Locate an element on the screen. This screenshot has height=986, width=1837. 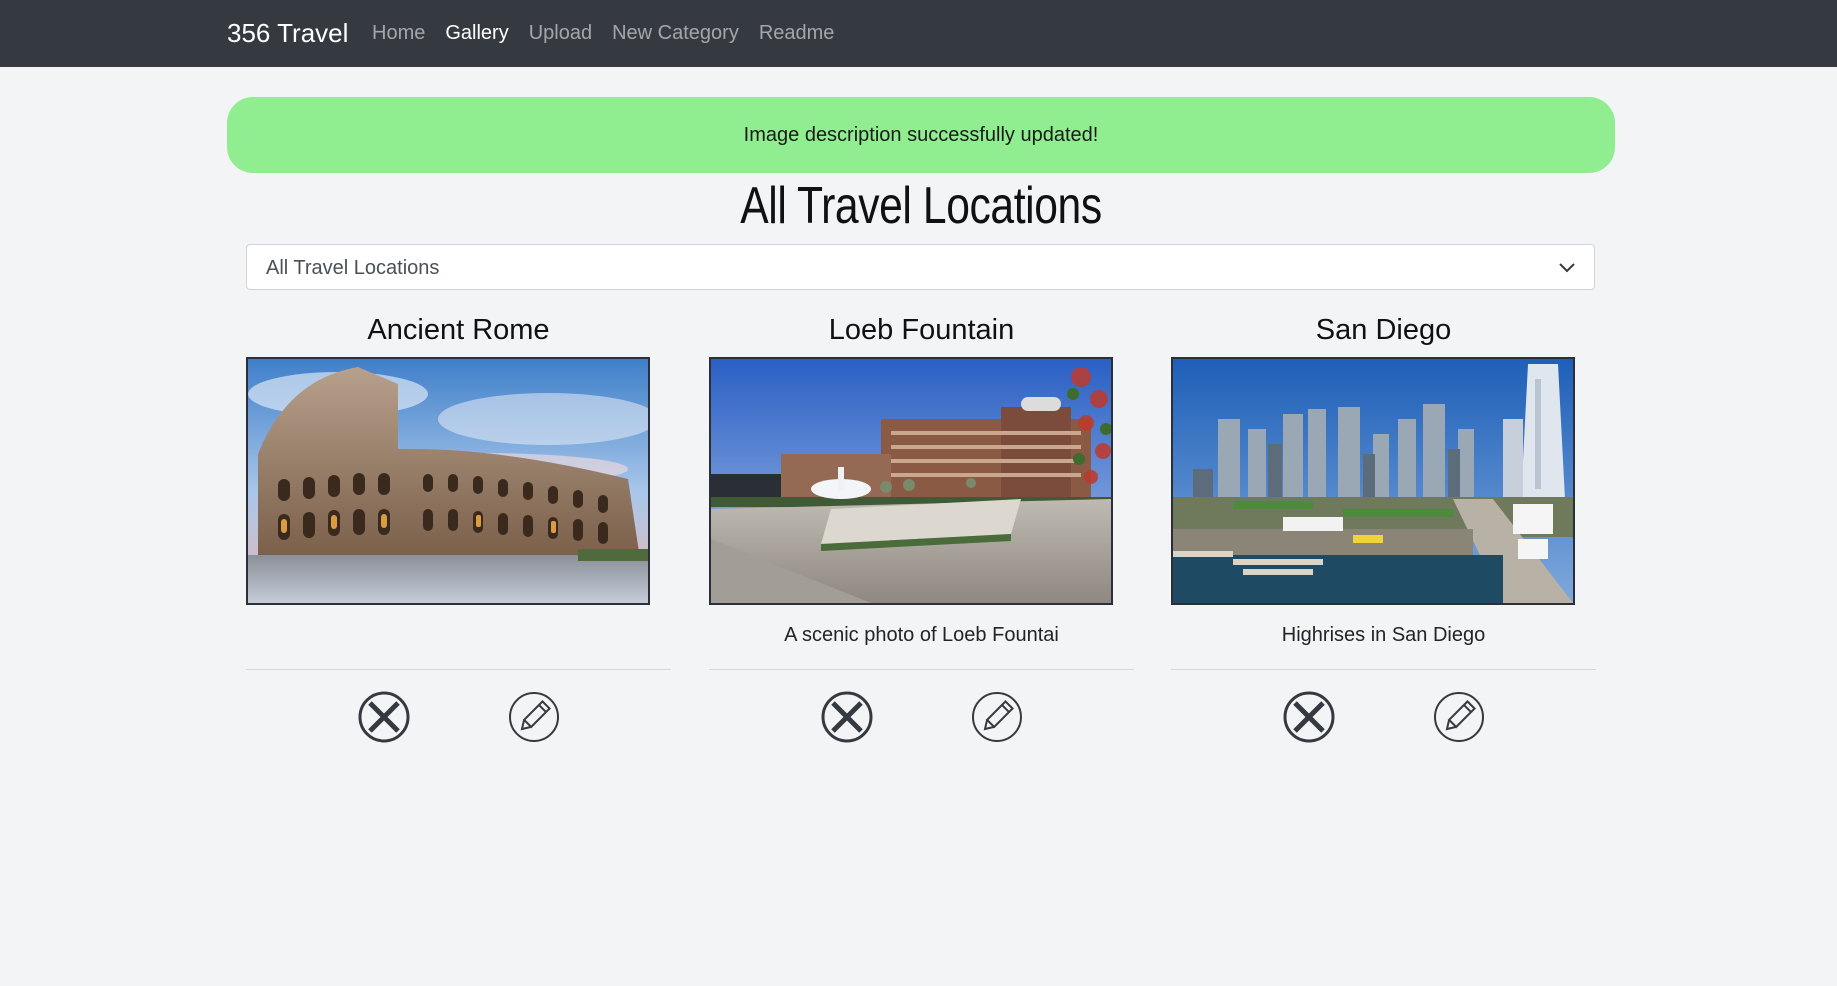
category-select: All Travel Locations is located at coordinates (920, 267).